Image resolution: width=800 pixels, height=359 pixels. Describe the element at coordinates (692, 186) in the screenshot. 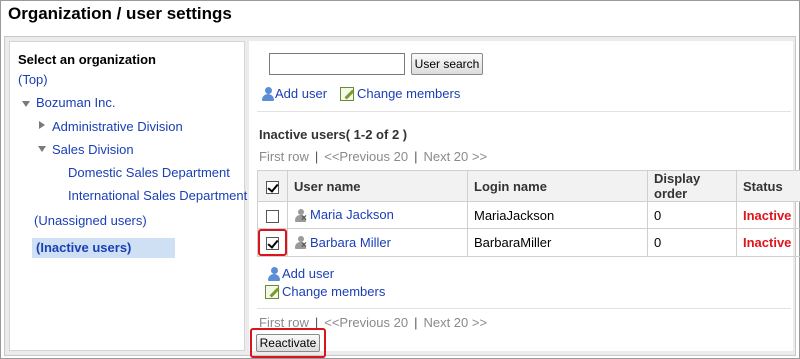

I see `column-display-order: Display order` at that location.